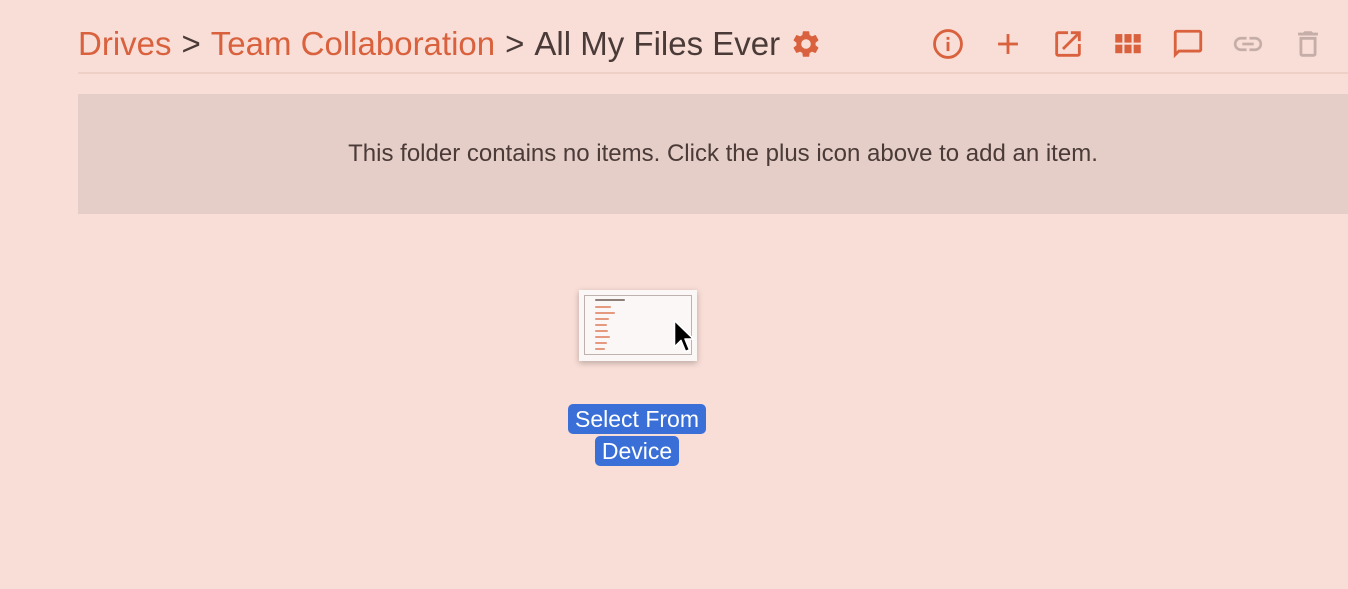 The width and height of the screenshot is (1348, 589). I want to click on info-icon, so click(948, 44).